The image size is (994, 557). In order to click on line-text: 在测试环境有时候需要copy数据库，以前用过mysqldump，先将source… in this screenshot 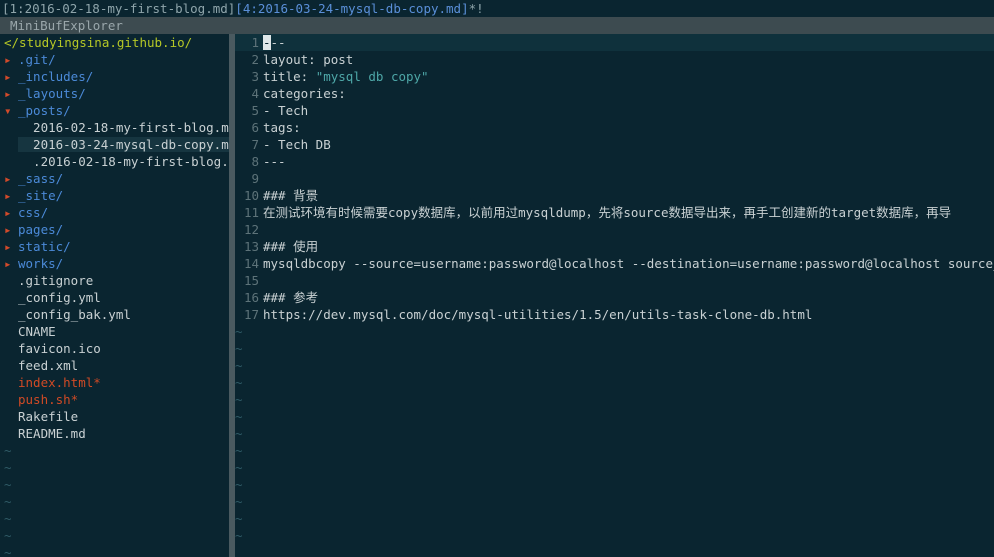, I will do `click(607, 212)`.